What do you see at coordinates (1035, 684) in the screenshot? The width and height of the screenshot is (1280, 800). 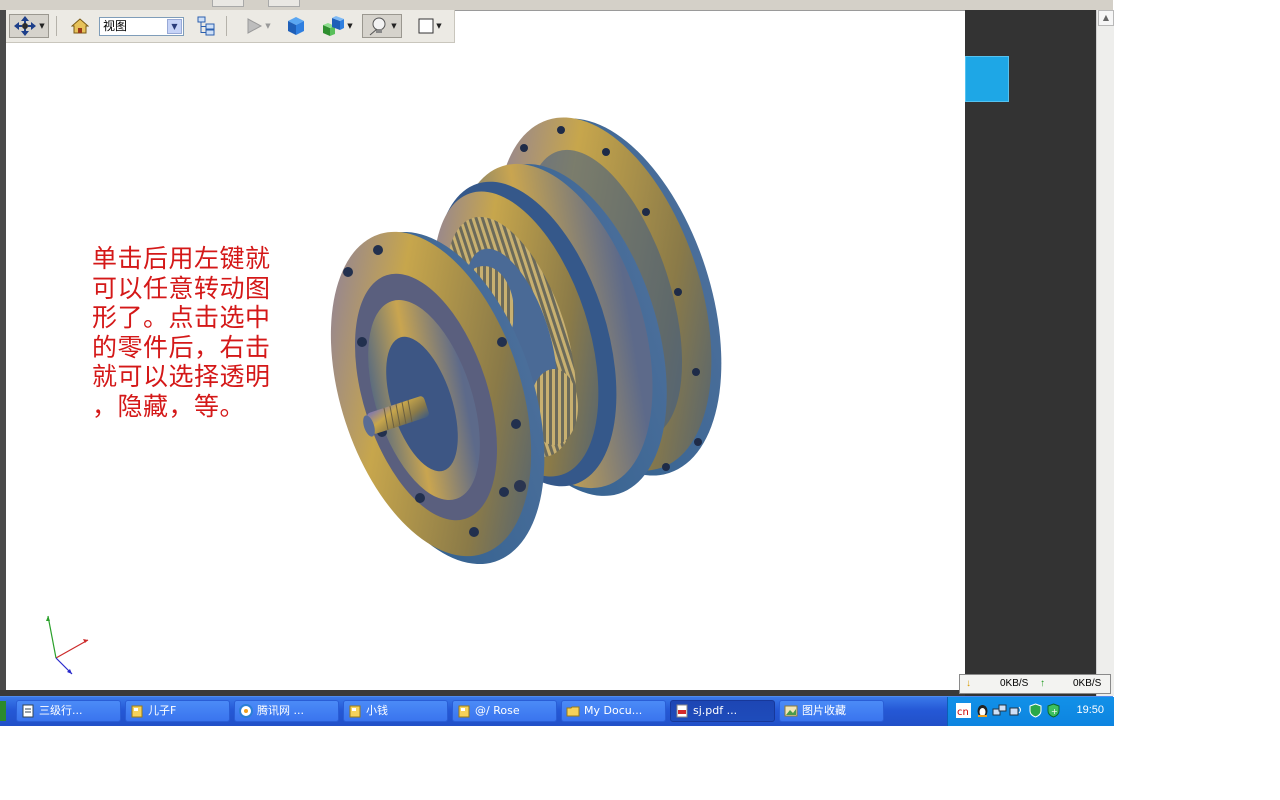 I see `network-speed-monitor: ↓ 0KB/S ↑ 0KB/S` at bounding box center [1035, 684].